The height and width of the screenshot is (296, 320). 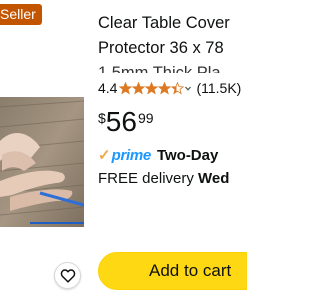 I want to click on rating-row: 4.4 (11.5K), so click(x=169, y=88).